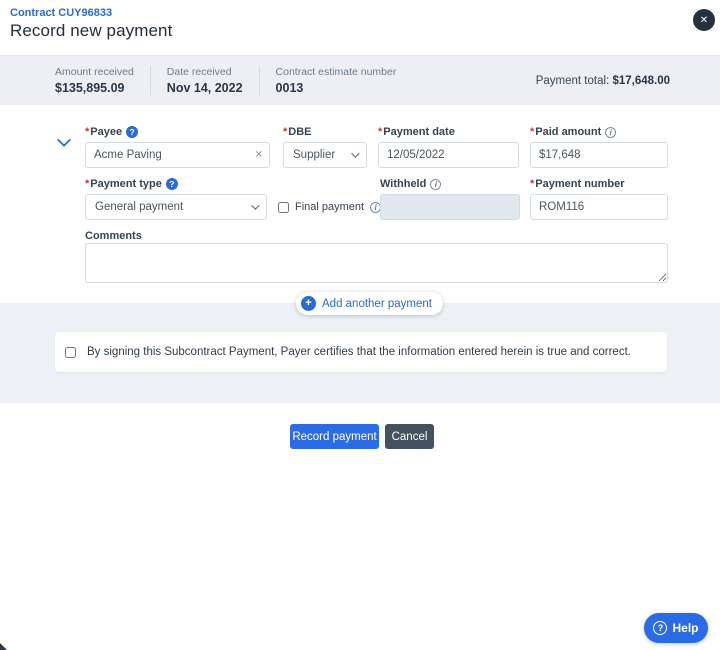 This screenshot has height=650, width=720. I want to click on paid-amount-input, so click(599, 155).